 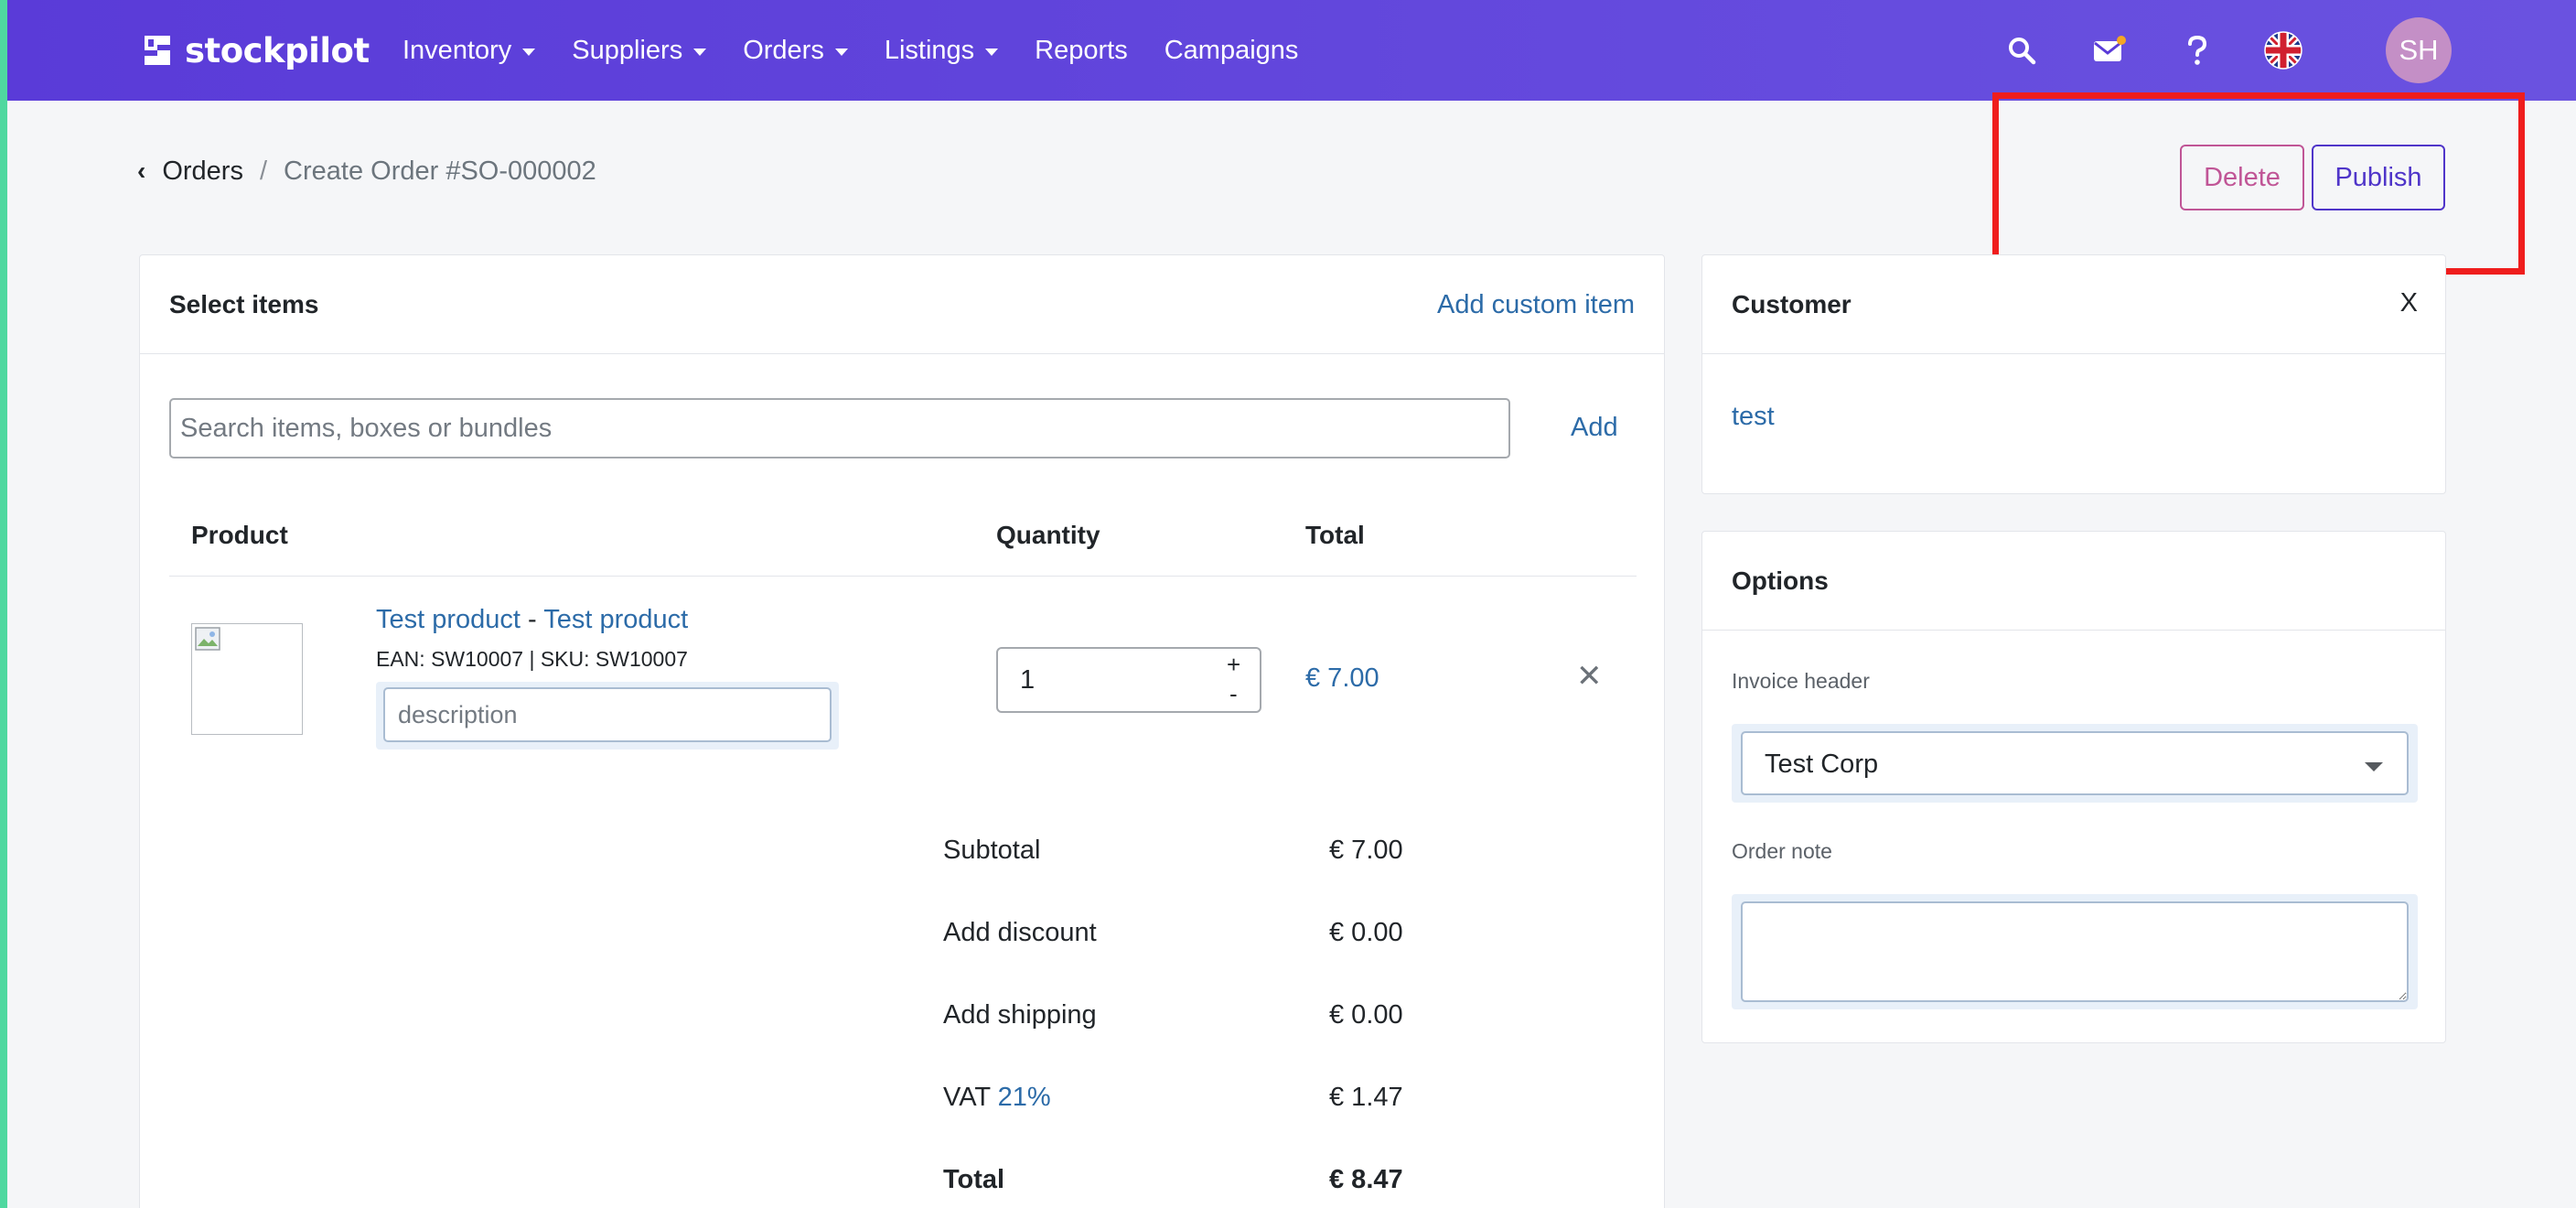 What do you see at coordinates (627, 50) in the screenshot?
I see `nav-label: Suppliers` at bounding box center [627, 50].